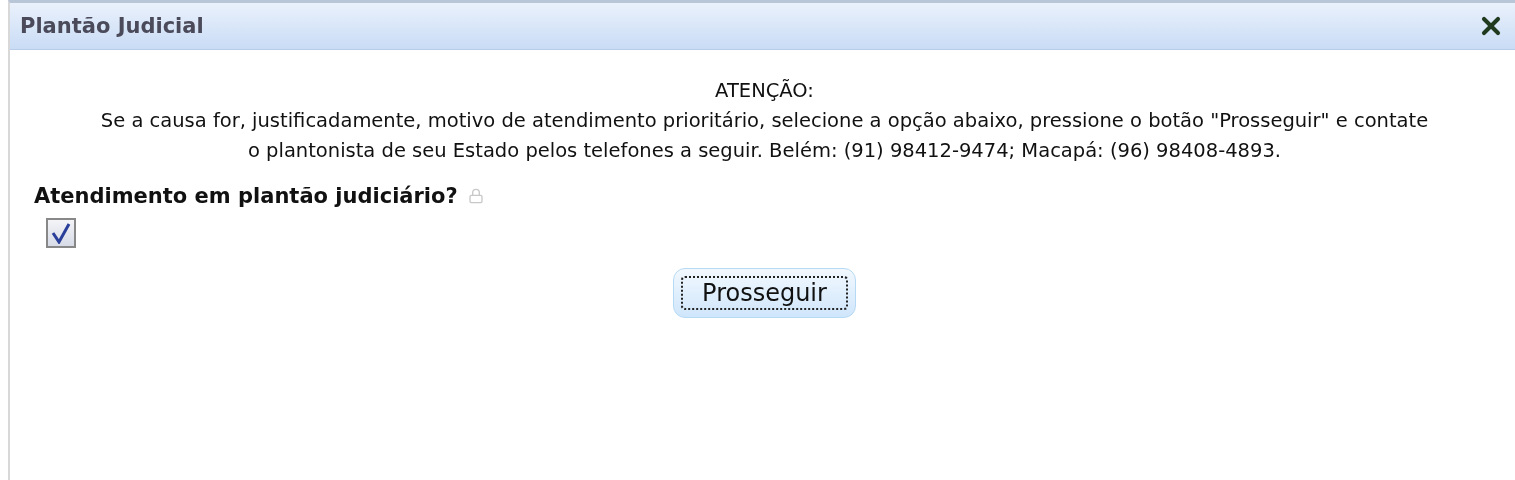  Describe the element at coordinates (61, 233) in the screenshot. I see `checkbox` at that location.